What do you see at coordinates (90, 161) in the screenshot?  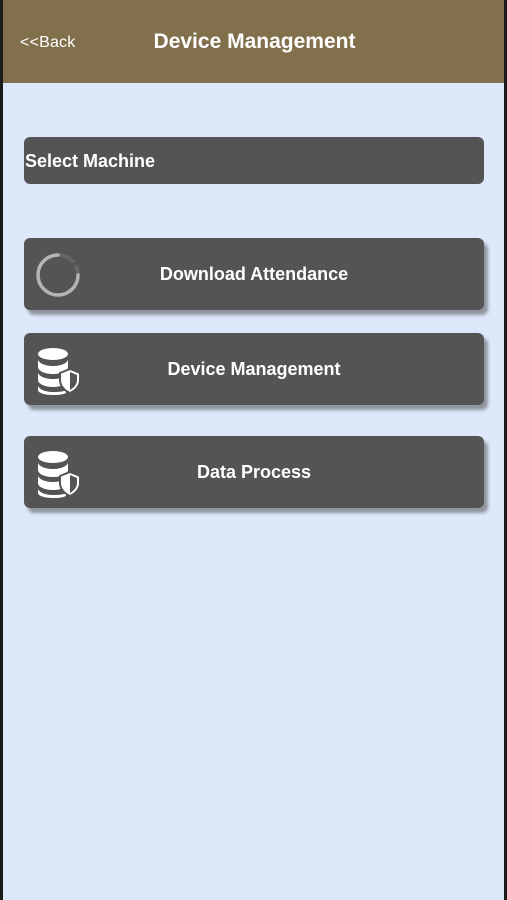 I see `select-machine-label: Select Machine` at bounding box center [90, 161].